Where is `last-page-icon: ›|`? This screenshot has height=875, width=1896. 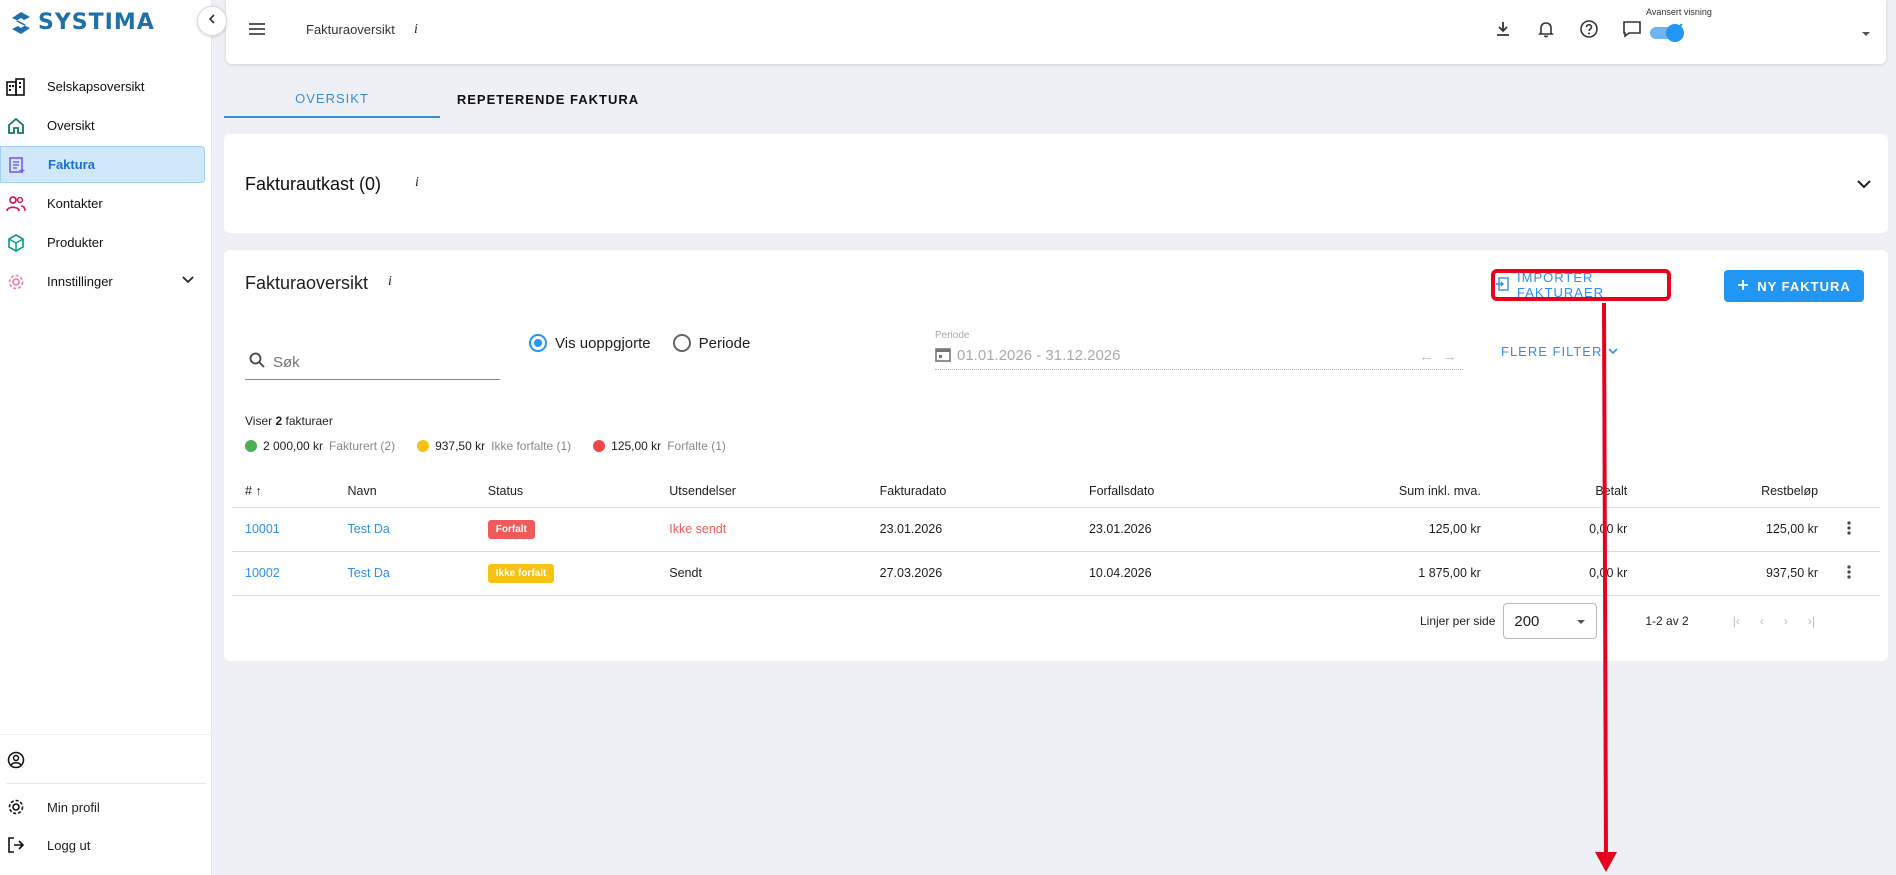
last-page-icon: ›| is located at coordinates (1811, 621).